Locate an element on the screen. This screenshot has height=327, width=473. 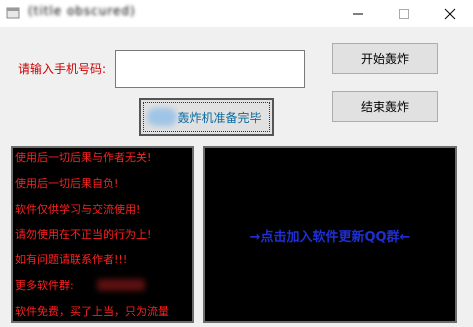
notice-line: 软件免费，买了上当，只为流量 is located at coordinates (92, 311).